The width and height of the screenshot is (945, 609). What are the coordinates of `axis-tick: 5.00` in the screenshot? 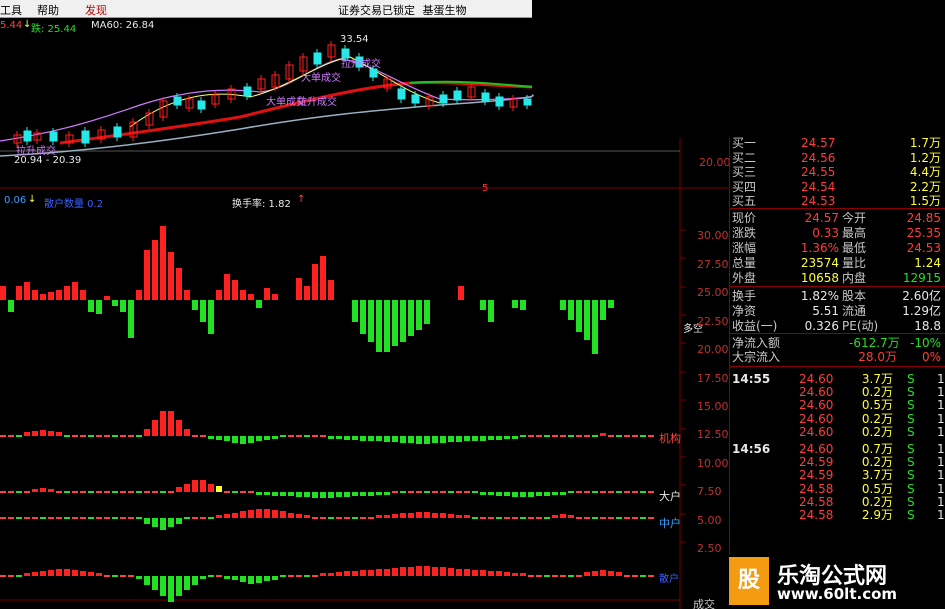 It's located at (709, 520).